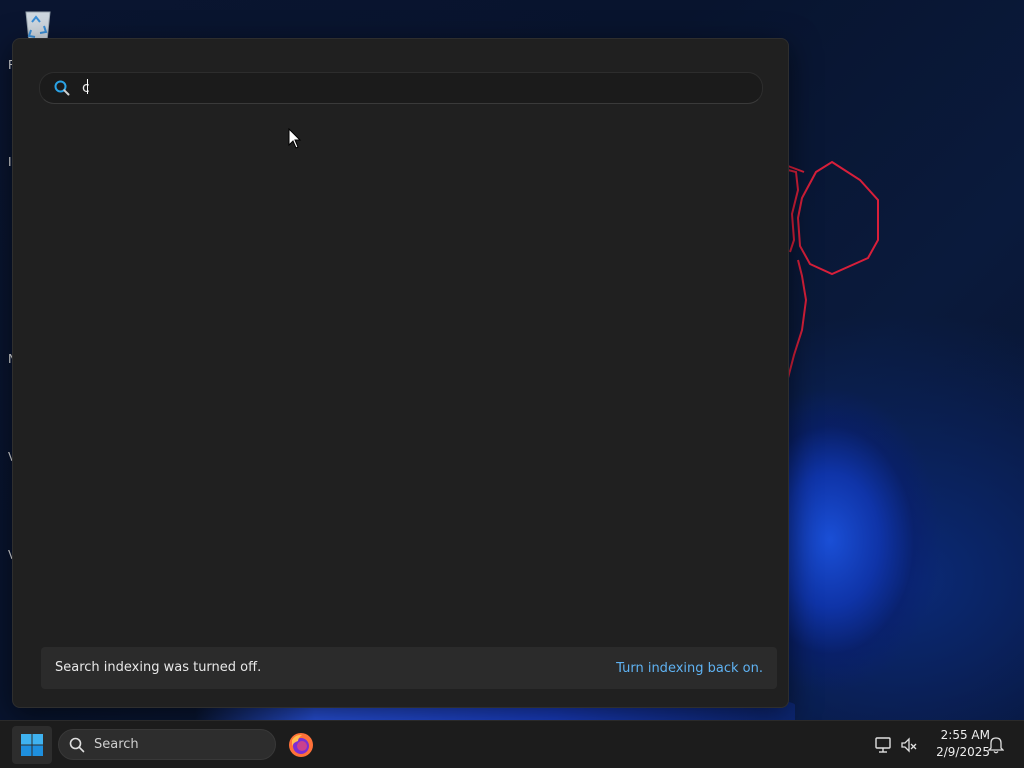  Describe the element at coordinates (10, 162) in the screenshot. I see `desktop-label-fragment: I` at that location.